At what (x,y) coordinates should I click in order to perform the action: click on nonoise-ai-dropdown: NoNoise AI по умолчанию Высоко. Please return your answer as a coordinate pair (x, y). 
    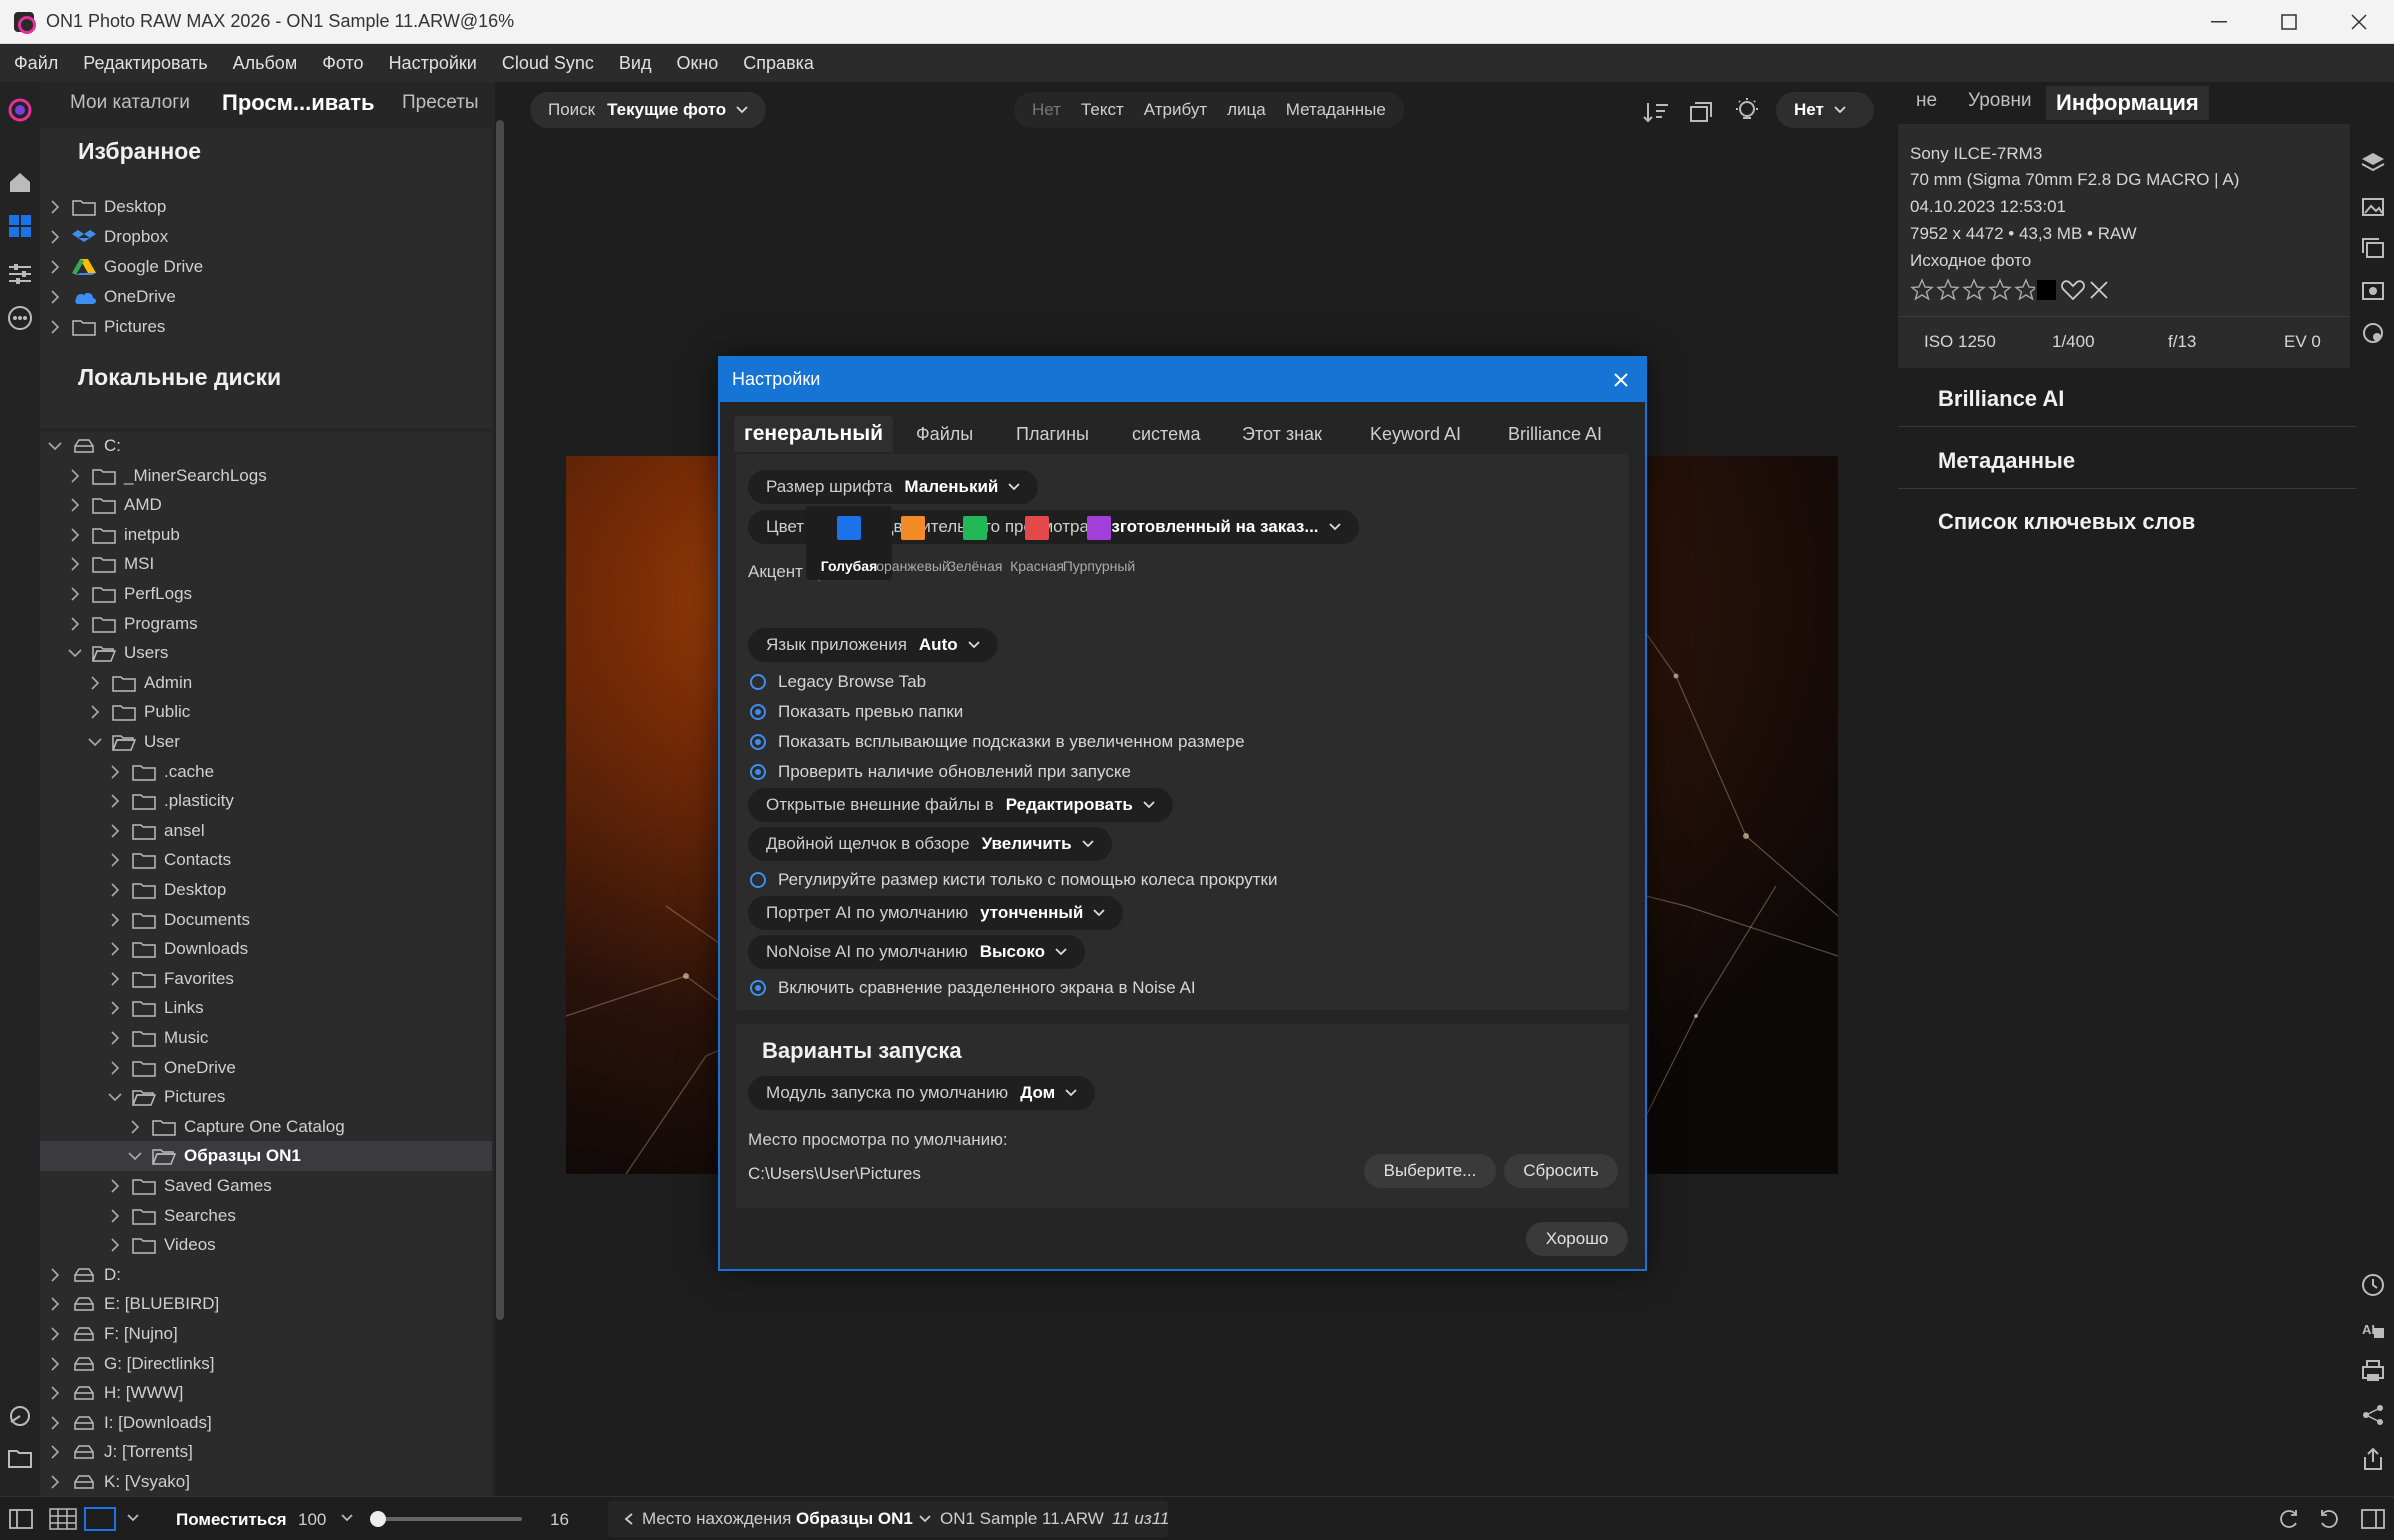
    Looking at the image, I should click on (917, 952).